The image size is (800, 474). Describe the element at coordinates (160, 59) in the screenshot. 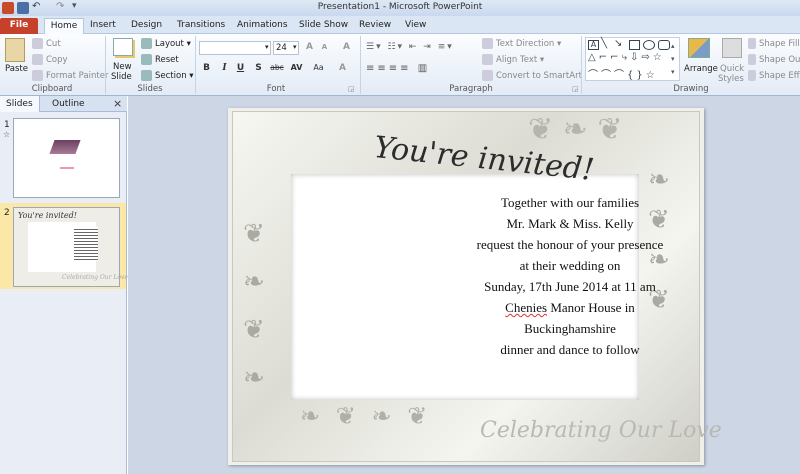

I see `reset-button: Reset` at that location.